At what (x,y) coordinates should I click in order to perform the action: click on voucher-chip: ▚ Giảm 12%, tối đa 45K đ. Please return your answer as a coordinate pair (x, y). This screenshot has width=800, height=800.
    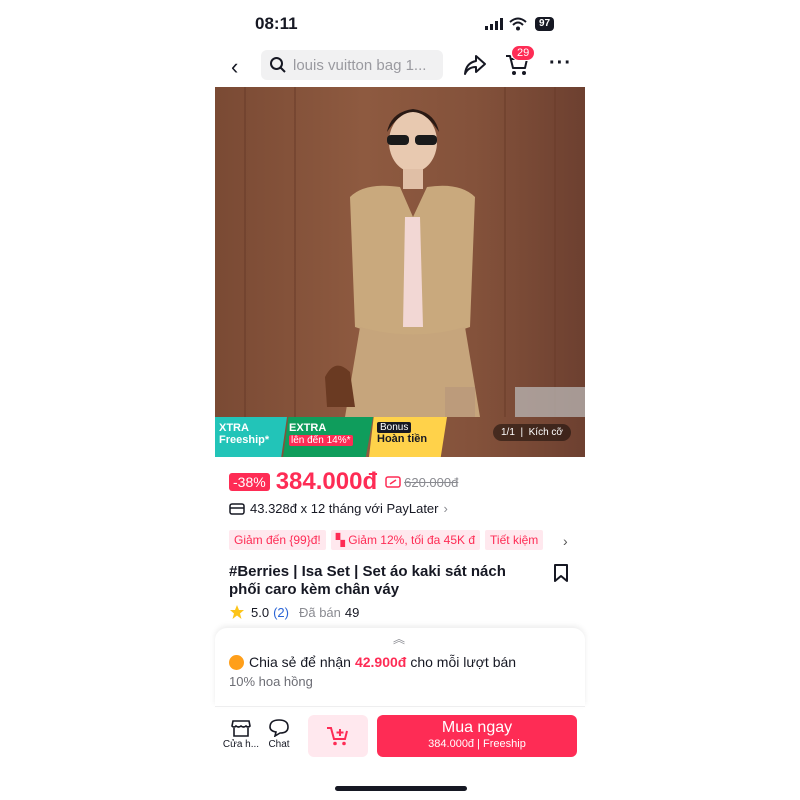
    Looking at the image, I should click on (405, 540).